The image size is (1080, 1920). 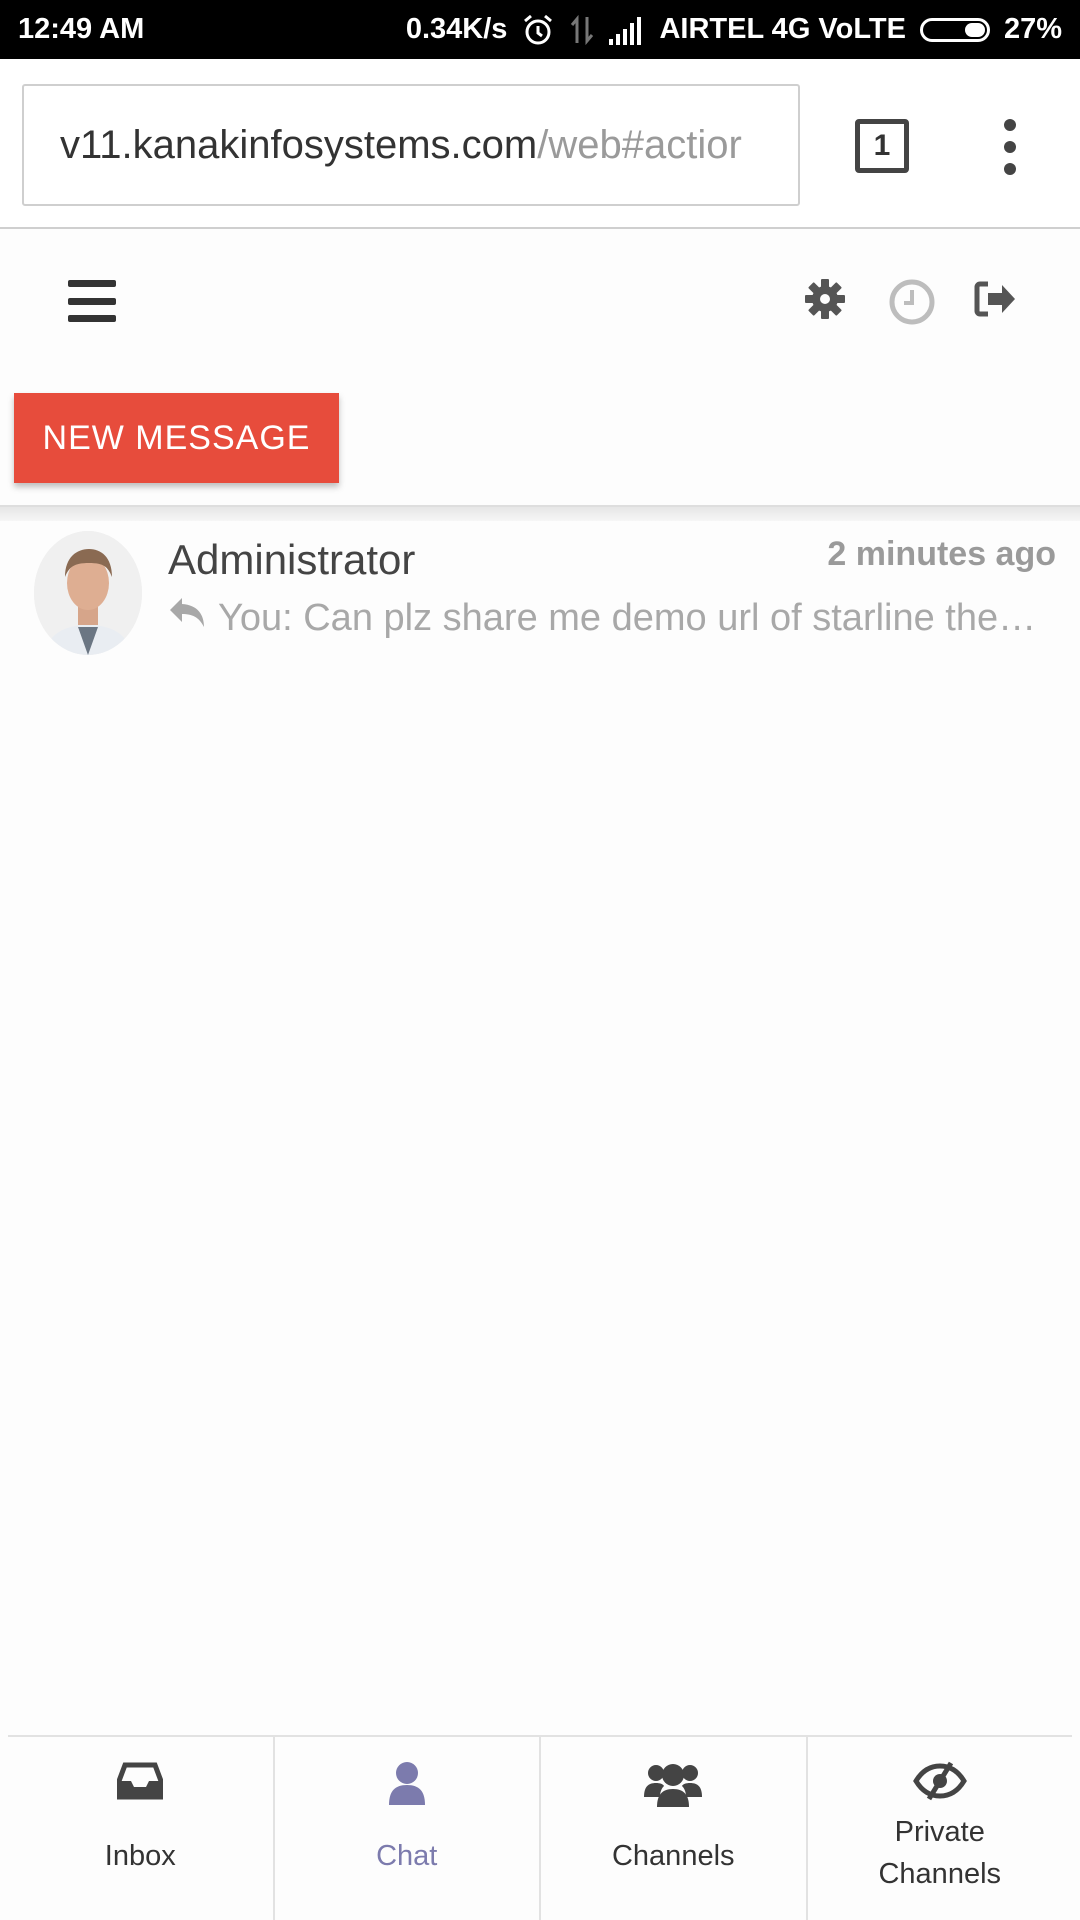 I want to click on bottom-navigation: Inbox Chat Channels Private Channels, so click(x=540, y=1827).